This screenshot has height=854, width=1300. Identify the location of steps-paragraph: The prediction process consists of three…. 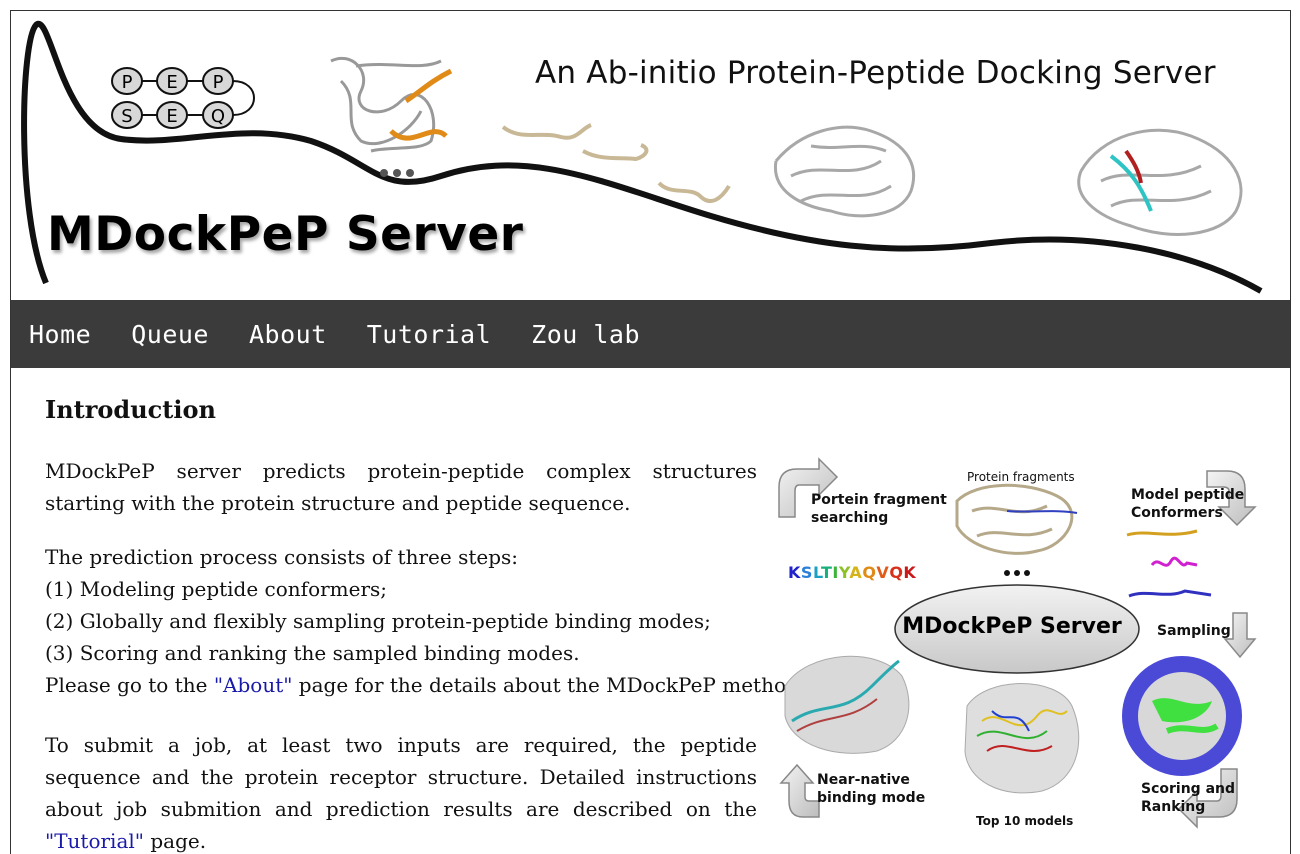
(425, 621).